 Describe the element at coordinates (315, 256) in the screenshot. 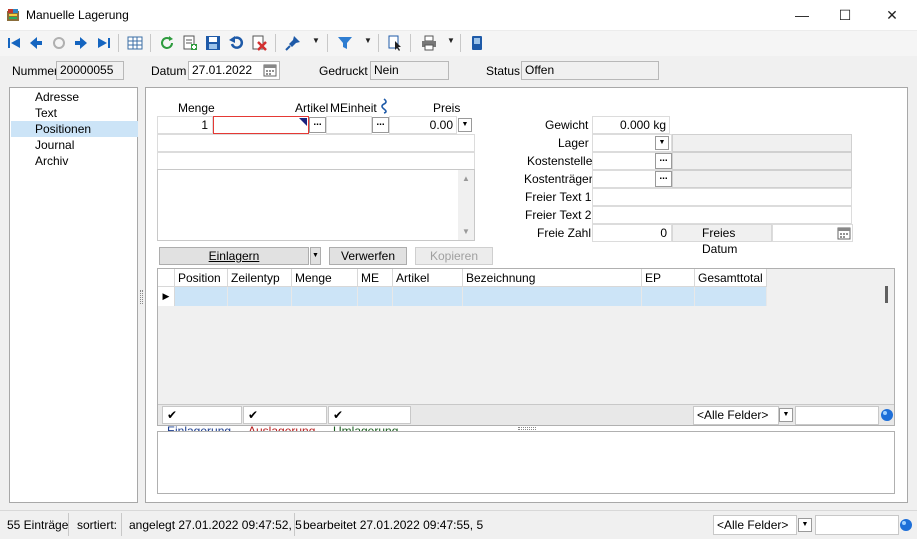

I see `einlagern-dropdown-button: ▼` at that location.